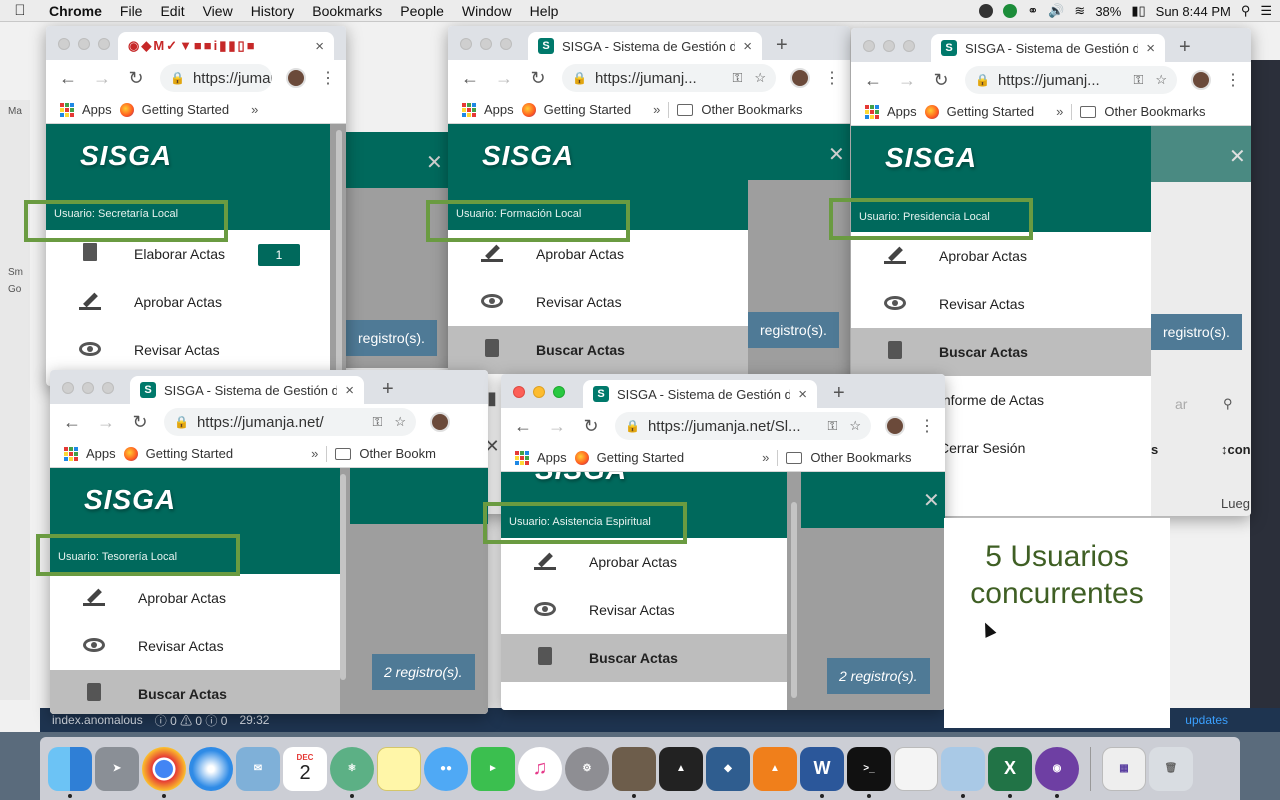 The width and height of the screenshot is (1280, 800). What do you see at coordinates (1266, 11) in the screenshot?
I see `notification-center-icon: ☰` at bounding box center [1266, 11].